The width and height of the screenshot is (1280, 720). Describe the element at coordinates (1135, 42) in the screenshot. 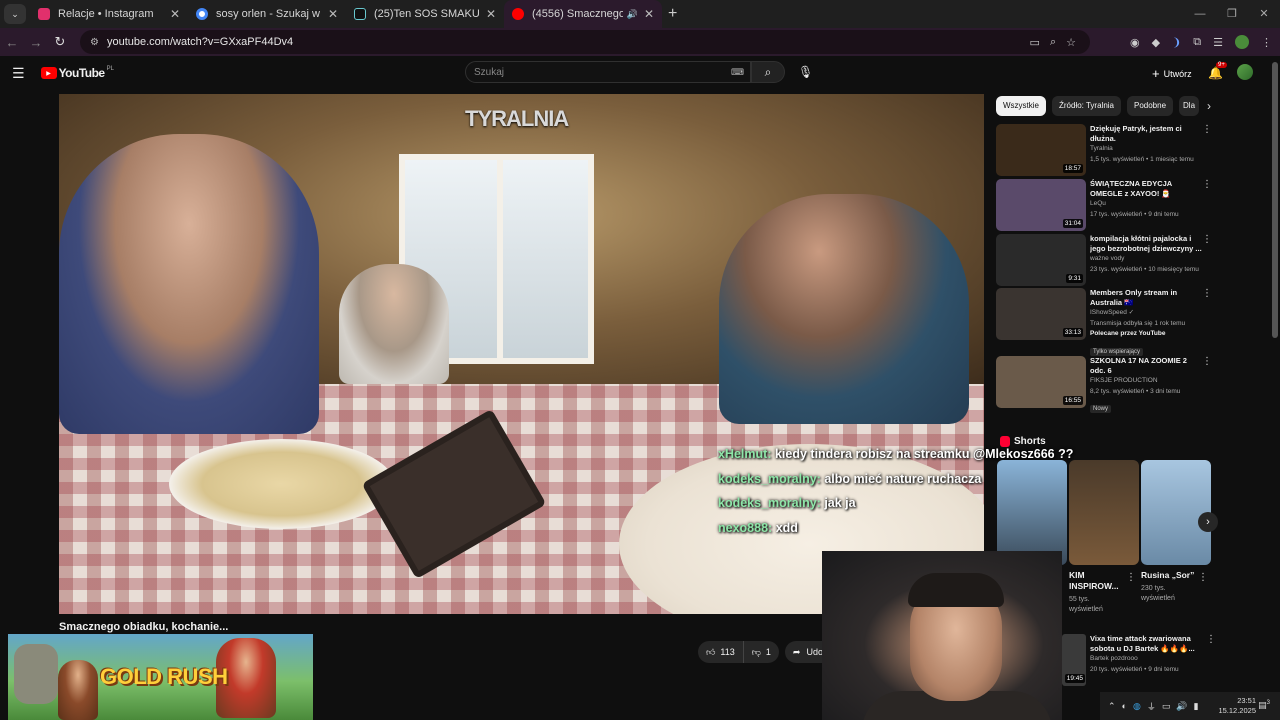

I see `extension-icon: ◉` at that location.